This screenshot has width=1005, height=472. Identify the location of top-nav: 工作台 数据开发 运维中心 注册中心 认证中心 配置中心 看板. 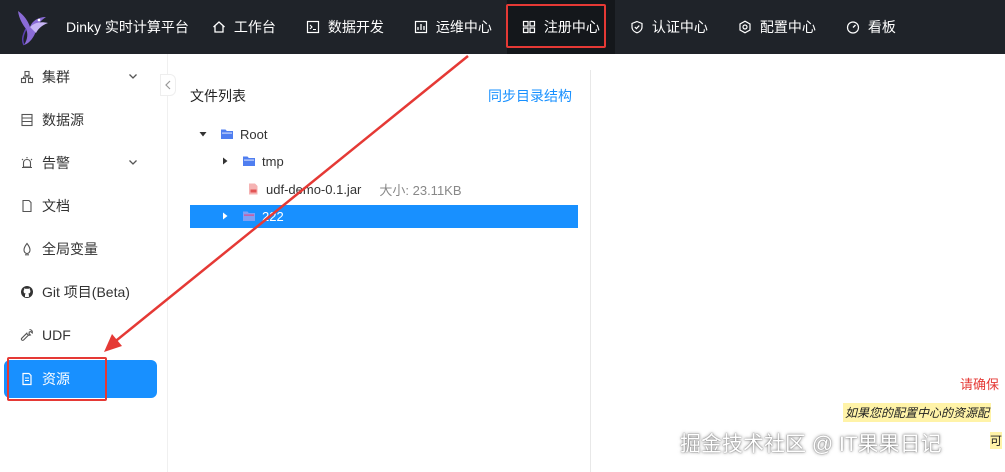
(554, 27).